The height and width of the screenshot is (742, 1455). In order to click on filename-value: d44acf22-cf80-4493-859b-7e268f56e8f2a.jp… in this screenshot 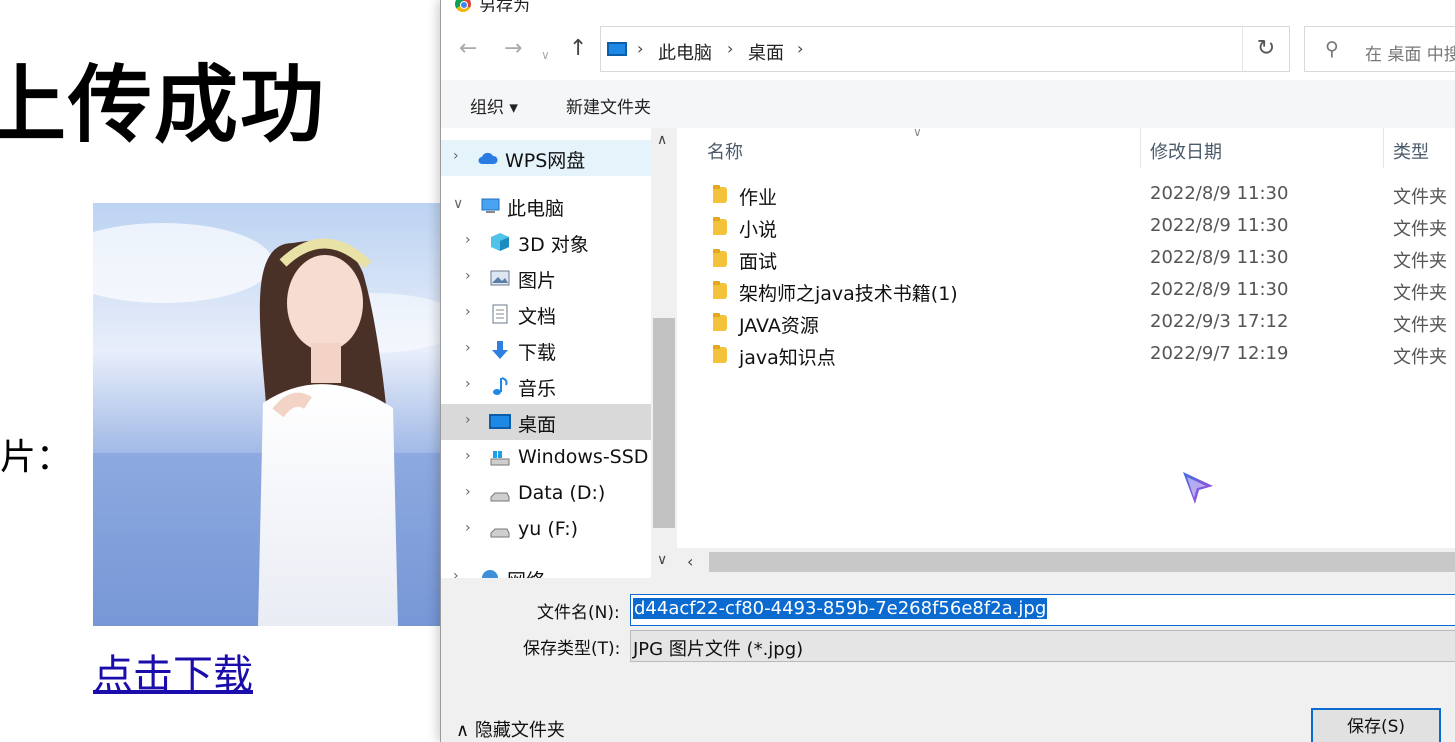, I will do `click(840, 608)`.